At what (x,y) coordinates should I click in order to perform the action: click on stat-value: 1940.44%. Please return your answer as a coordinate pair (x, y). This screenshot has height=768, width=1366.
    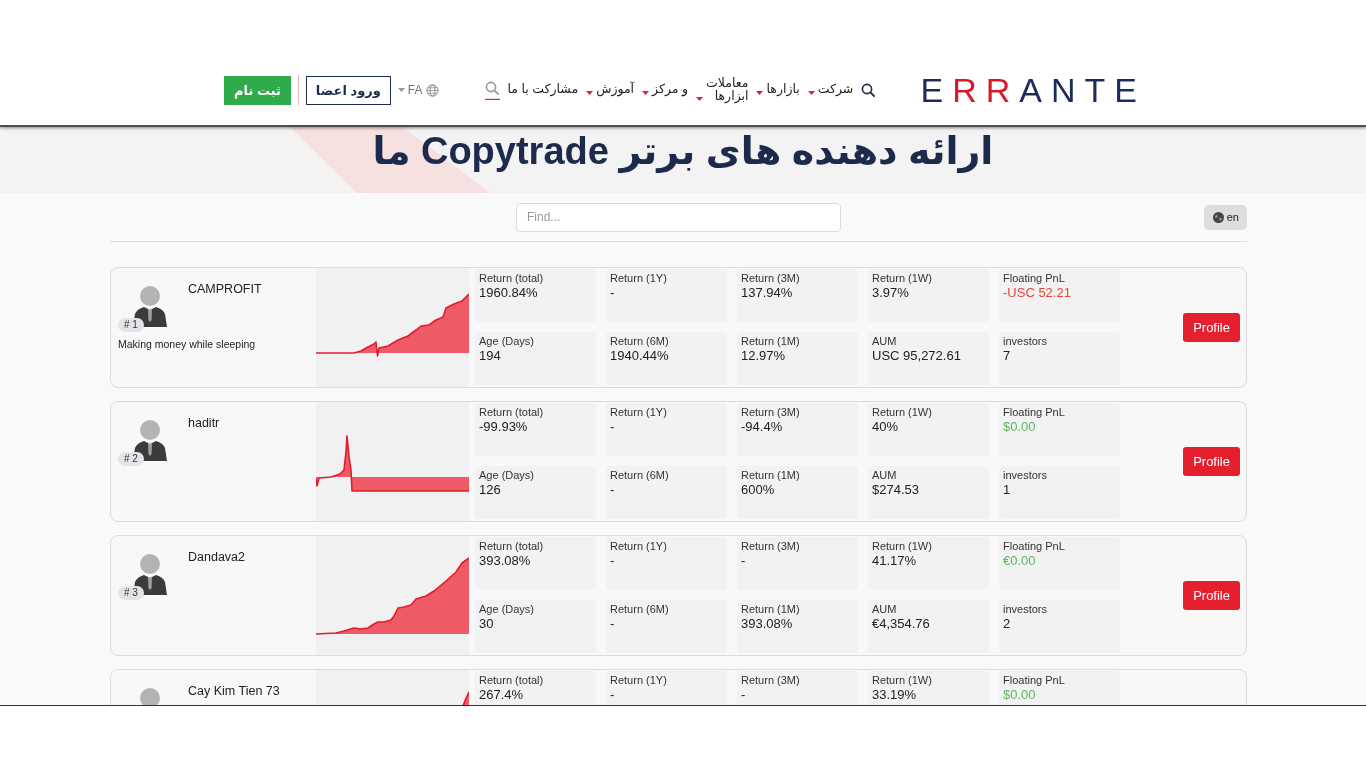
    Looking at the image, I should click on (639, 356).